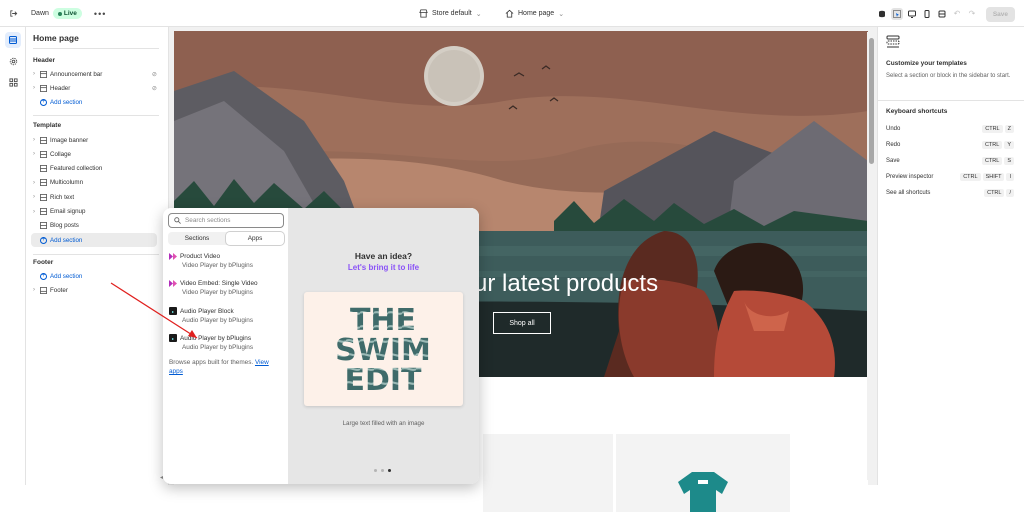  I want to click on store-name: Dawn, so click(40, 13).